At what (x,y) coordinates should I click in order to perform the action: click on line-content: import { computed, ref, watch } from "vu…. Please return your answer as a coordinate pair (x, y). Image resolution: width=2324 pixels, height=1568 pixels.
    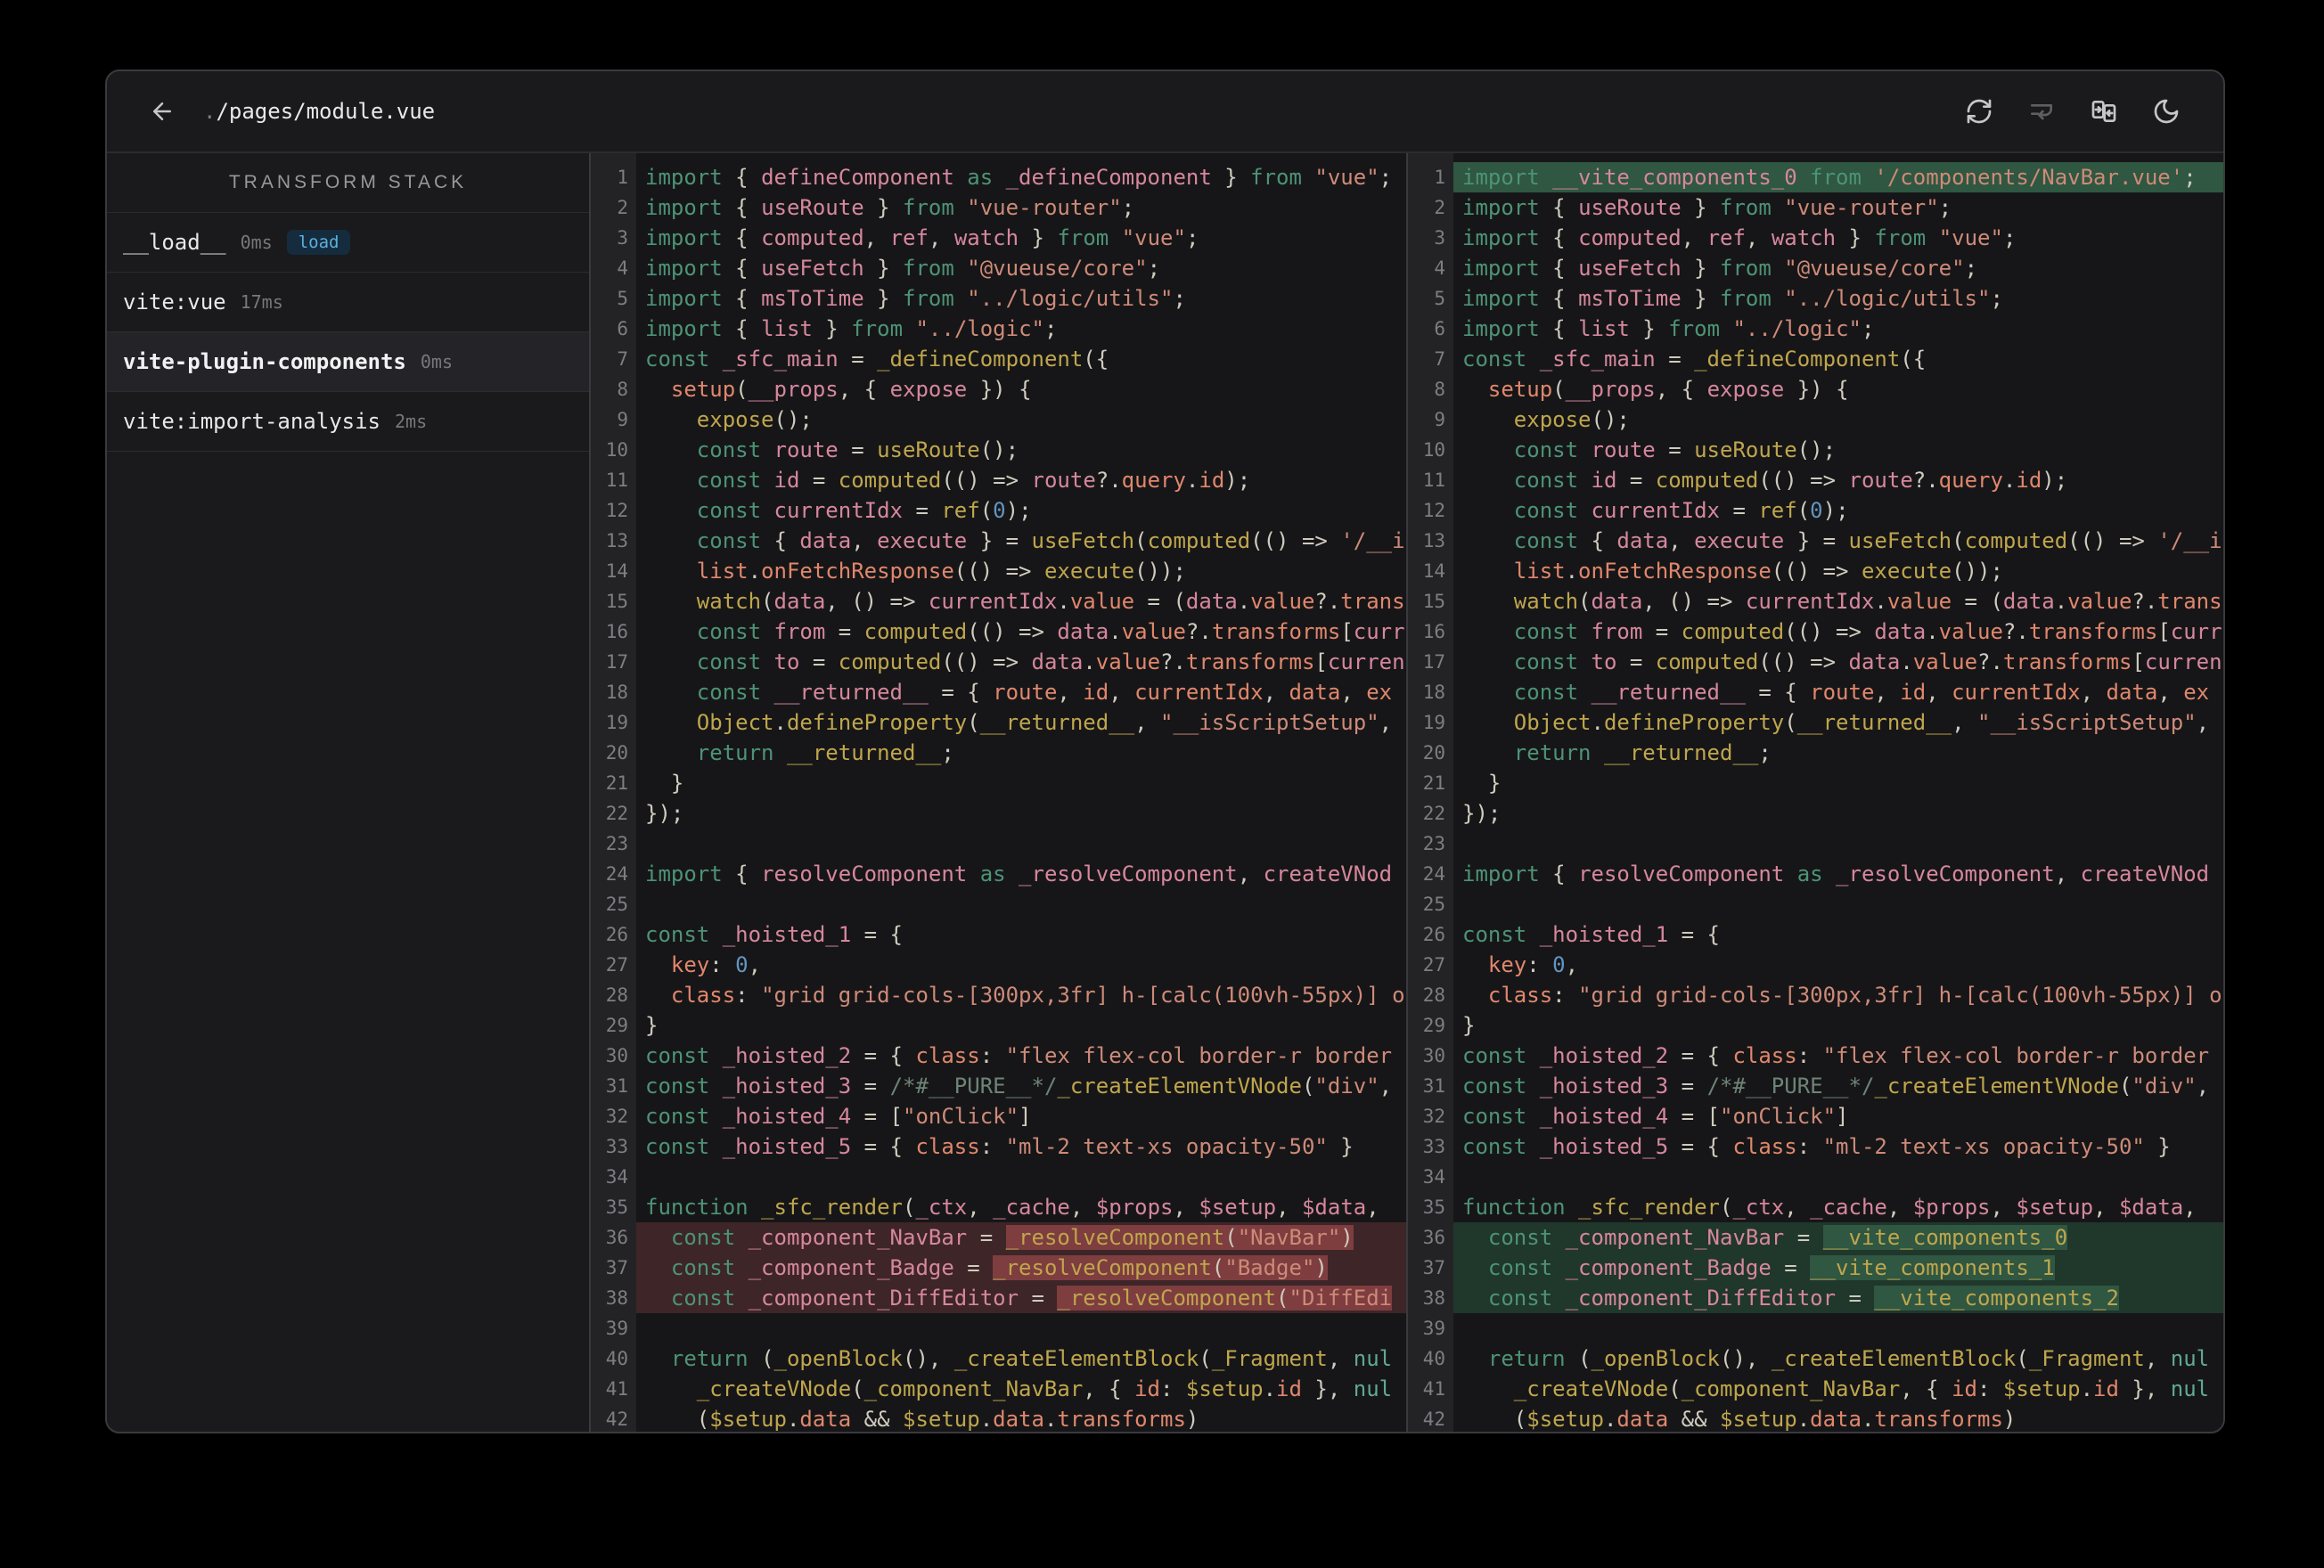
    Looking at the image, I should click on (922, 237).